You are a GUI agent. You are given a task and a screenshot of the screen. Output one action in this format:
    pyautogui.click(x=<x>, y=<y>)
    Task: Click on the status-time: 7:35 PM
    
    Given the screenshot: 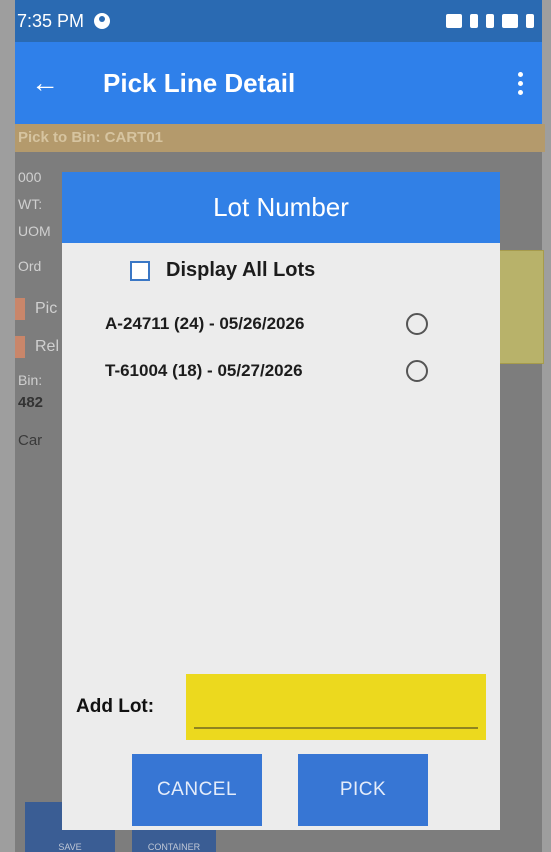 What is the action you would take?
    pyautogui.click(x=51, y=20)
    